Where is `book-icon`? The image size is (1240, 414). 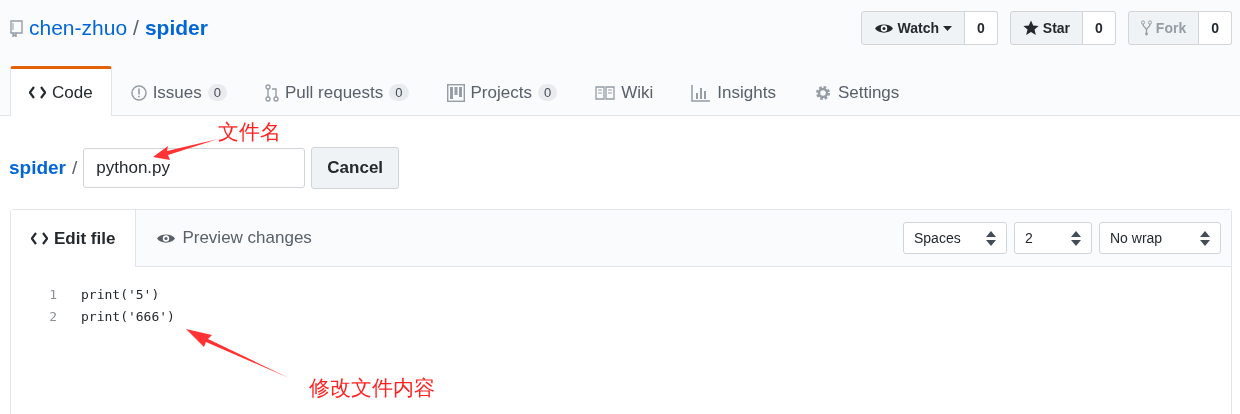 book-icon is located at coordinates (605, 92).